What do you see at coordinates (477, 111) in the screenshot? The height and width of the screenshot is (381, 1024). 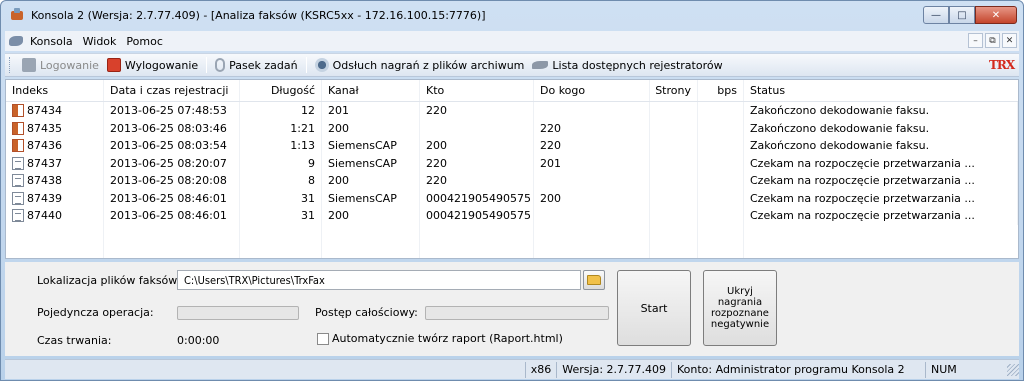 I see `cell-who: 220` at bounding box center [477, 111].